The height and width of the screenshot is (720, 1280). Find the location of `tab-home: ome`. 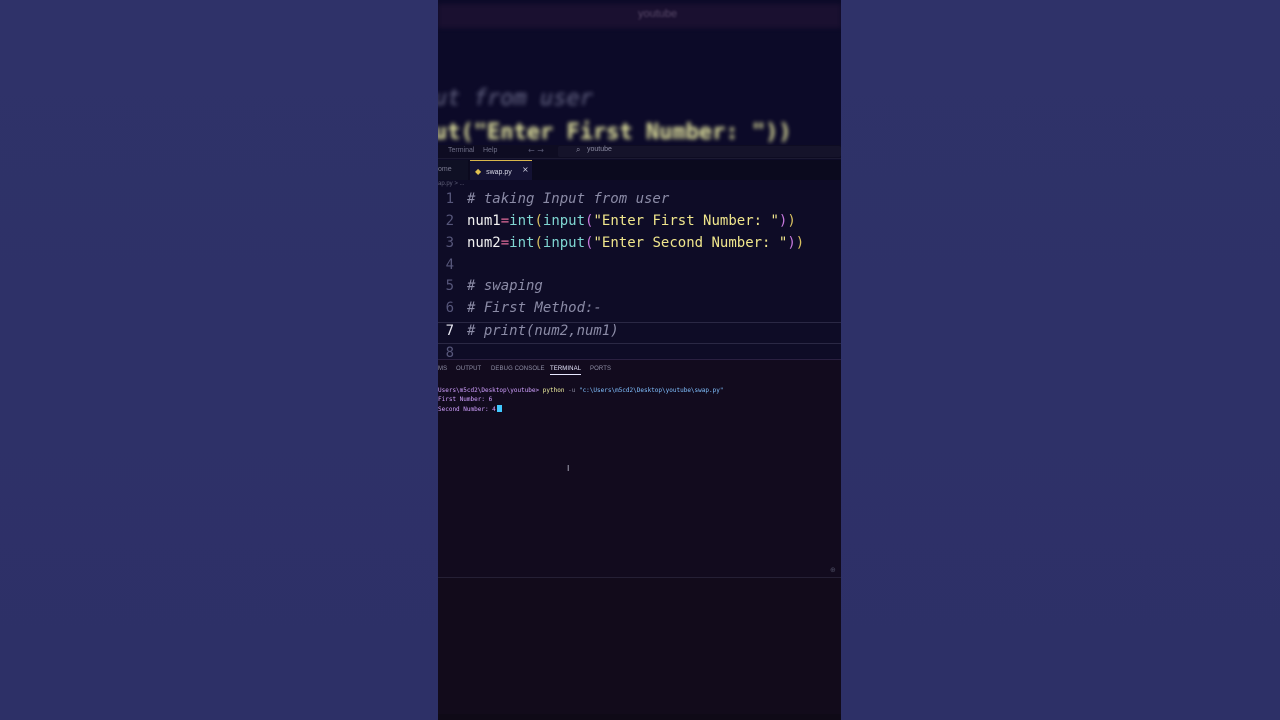

tab-home: ome is located at coordinates (453, 170).